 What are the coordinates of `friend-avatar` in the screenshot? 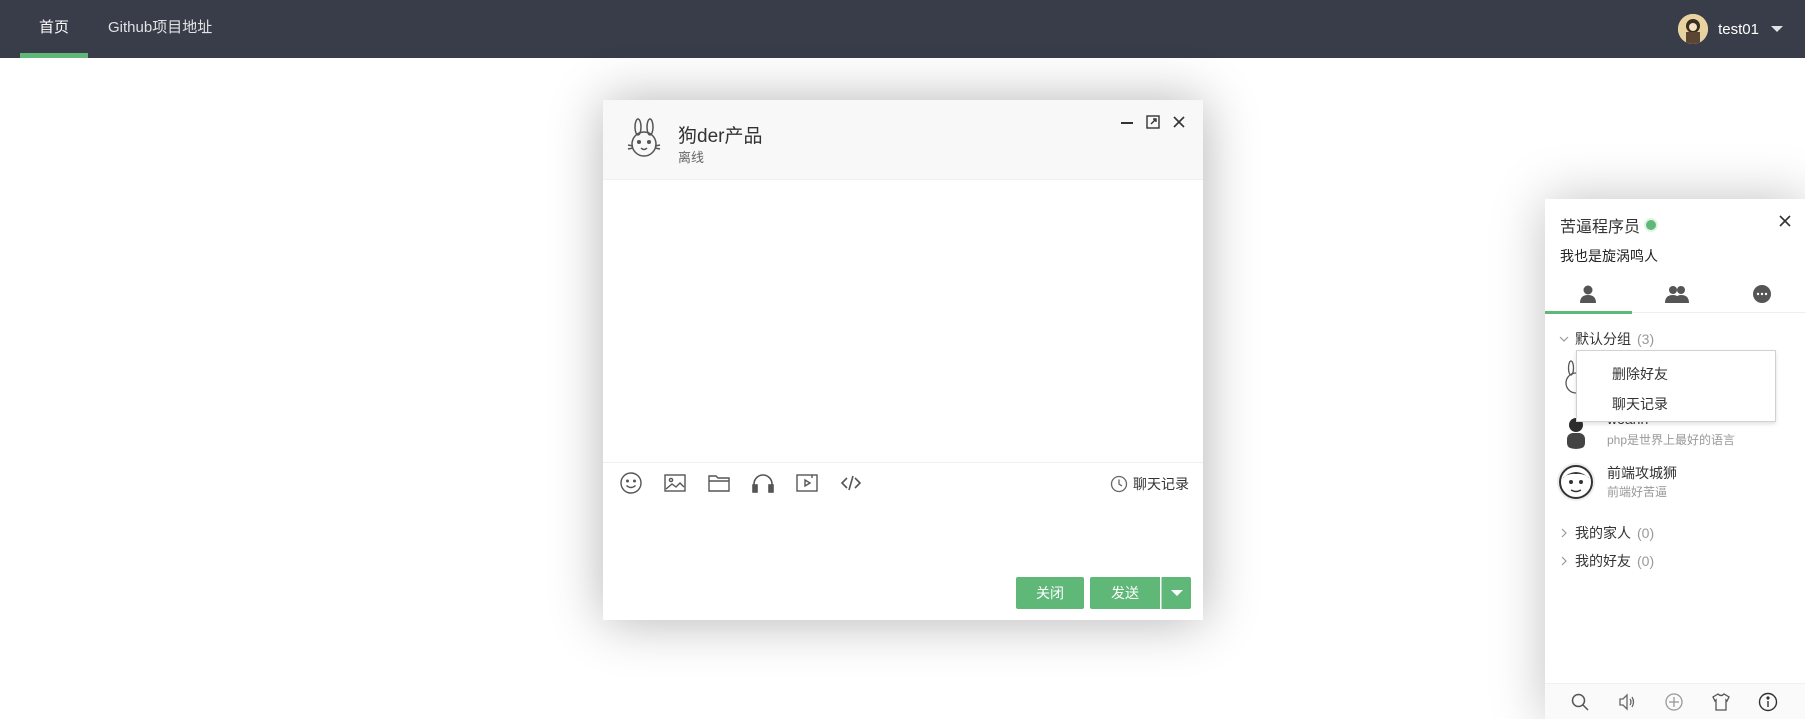 It's located at (1576, 482).